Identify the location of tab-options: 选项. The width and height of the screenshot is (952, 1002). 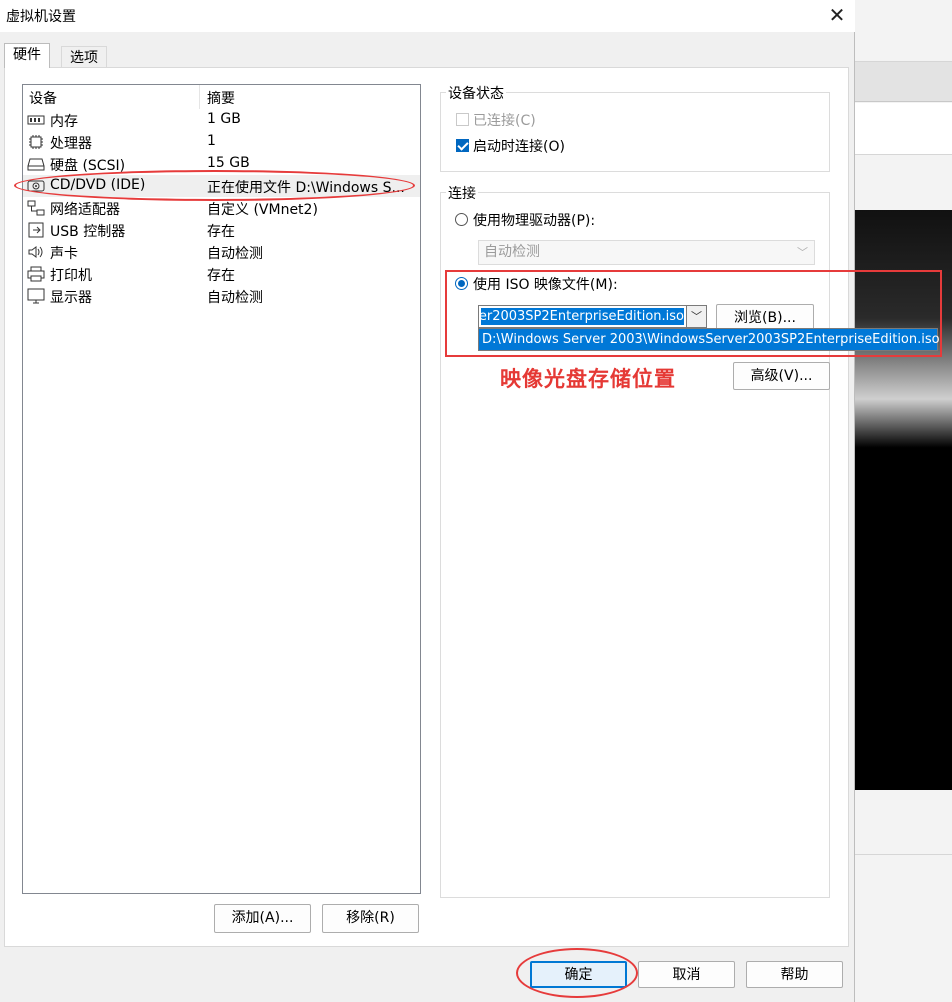
(84, 57).